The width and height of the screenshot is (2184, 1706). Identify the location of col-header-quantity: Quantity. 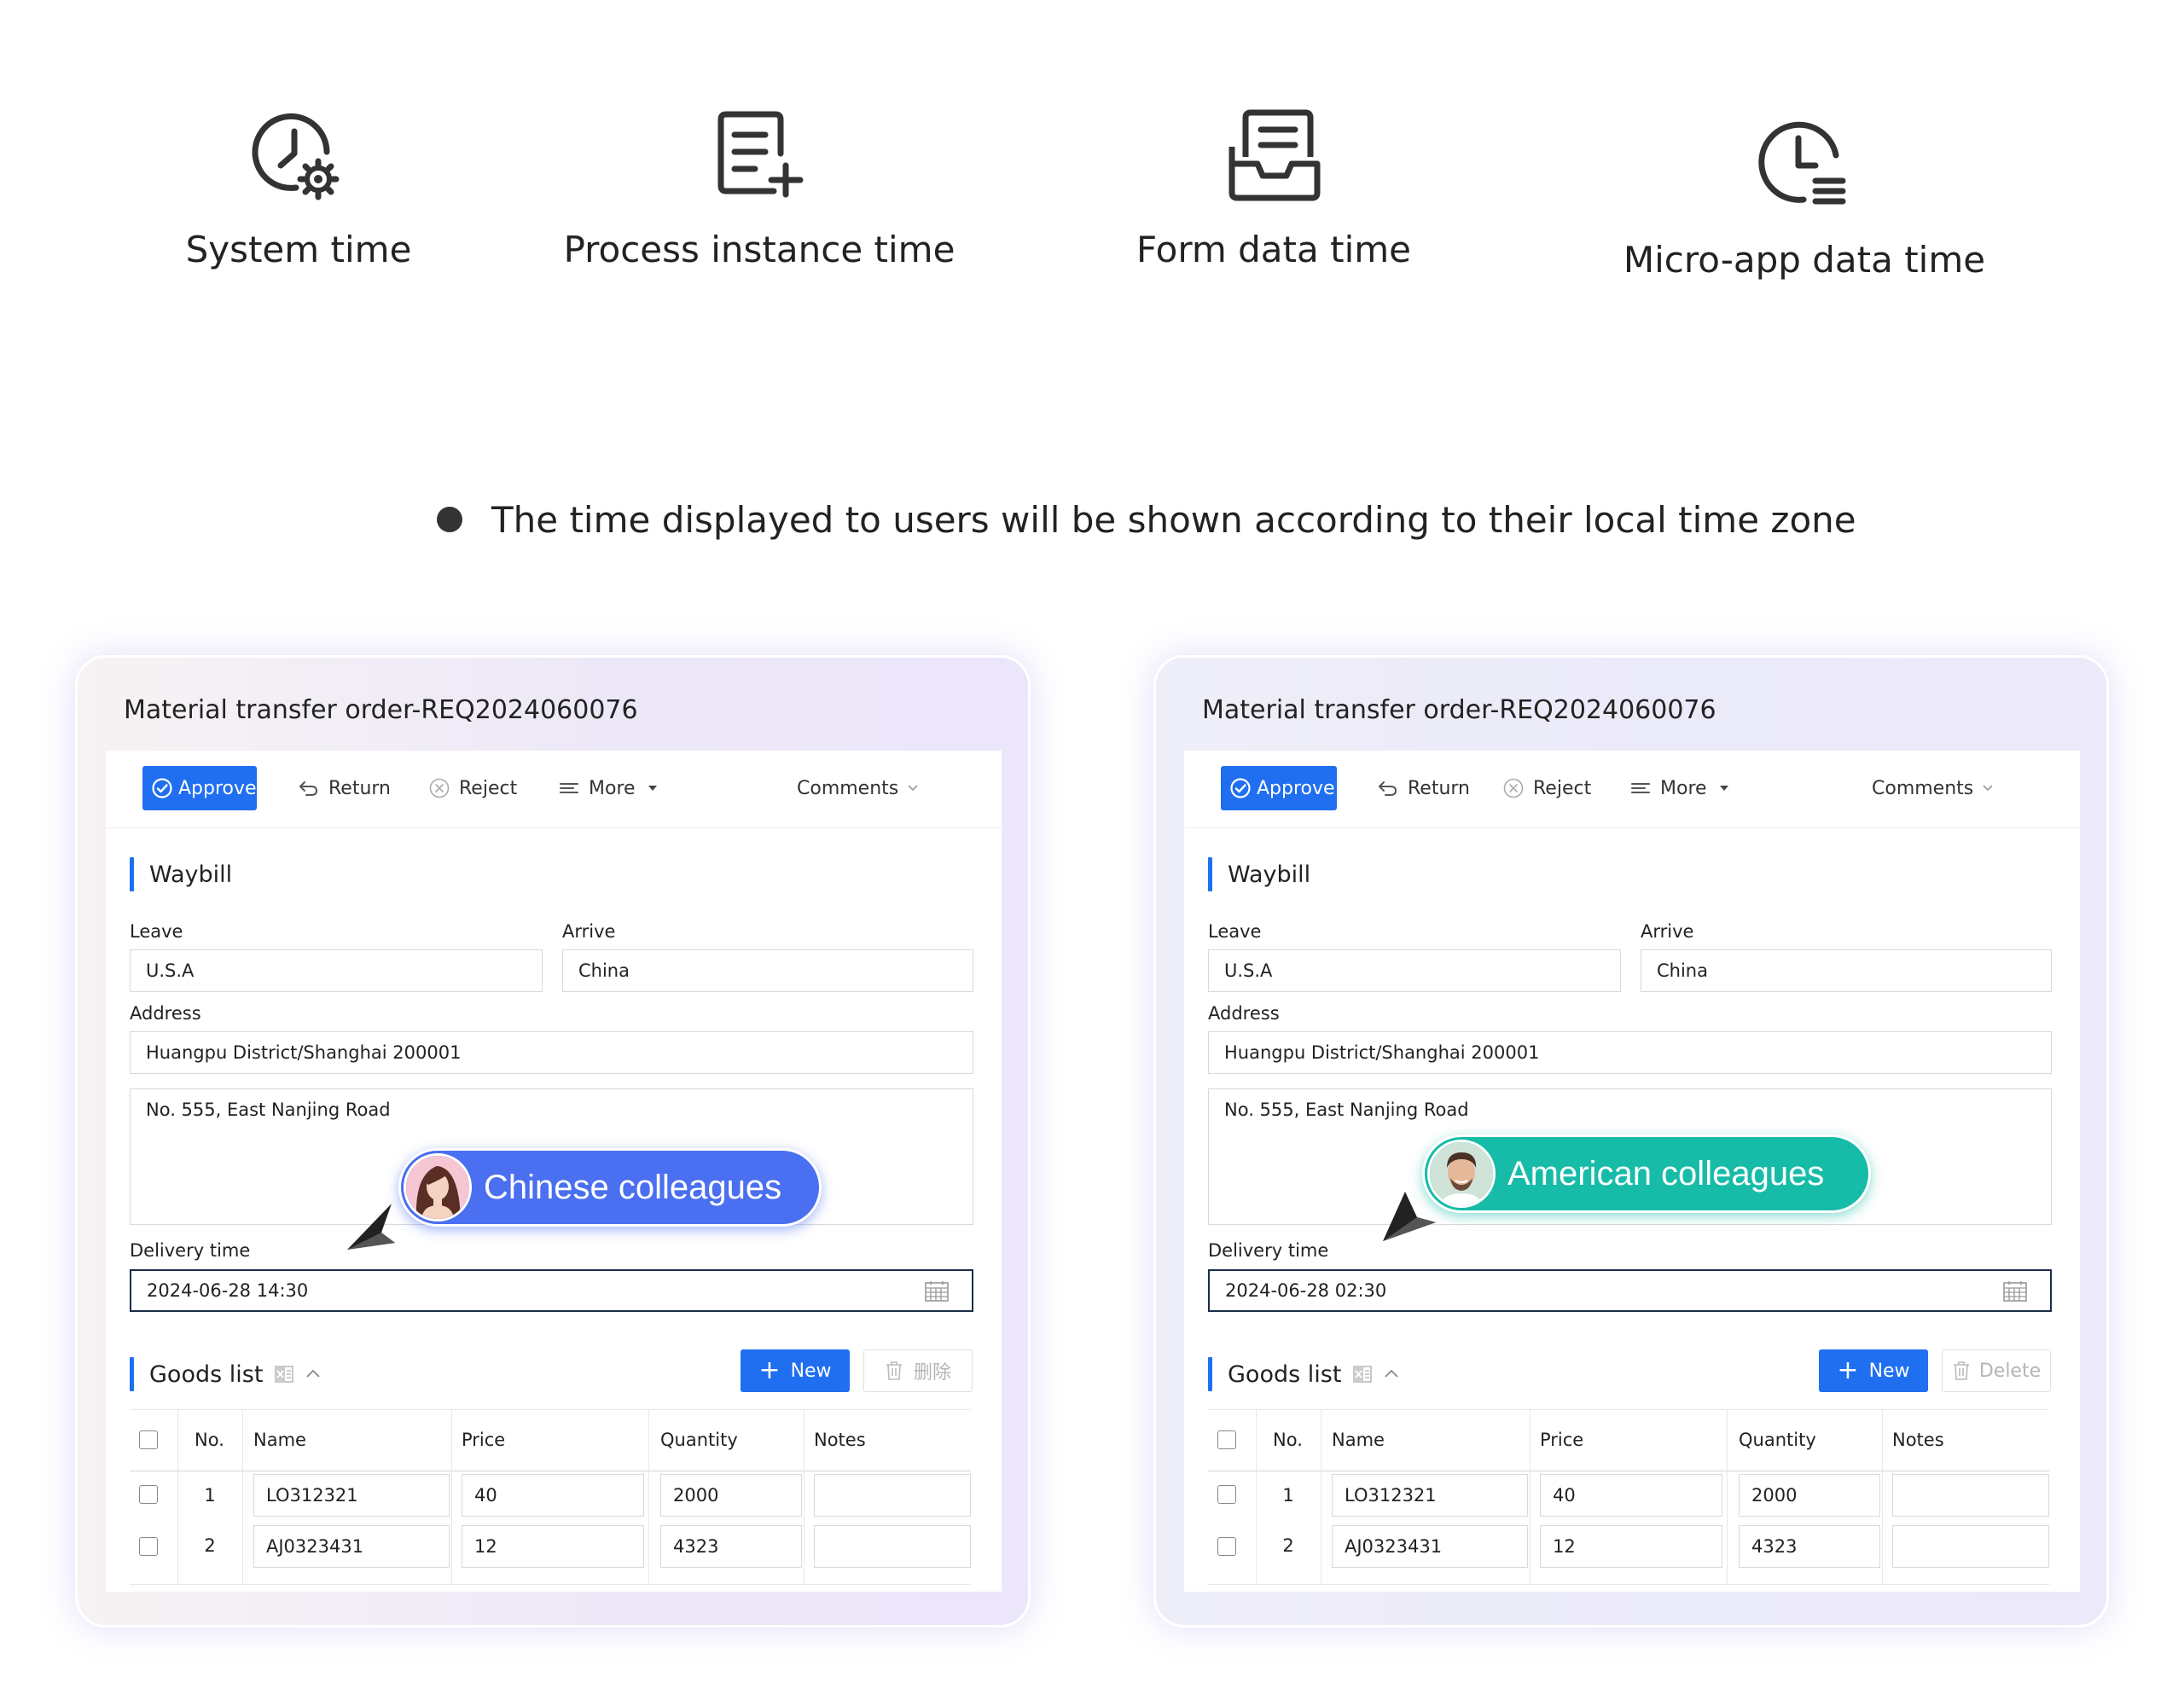
(699, 1440).